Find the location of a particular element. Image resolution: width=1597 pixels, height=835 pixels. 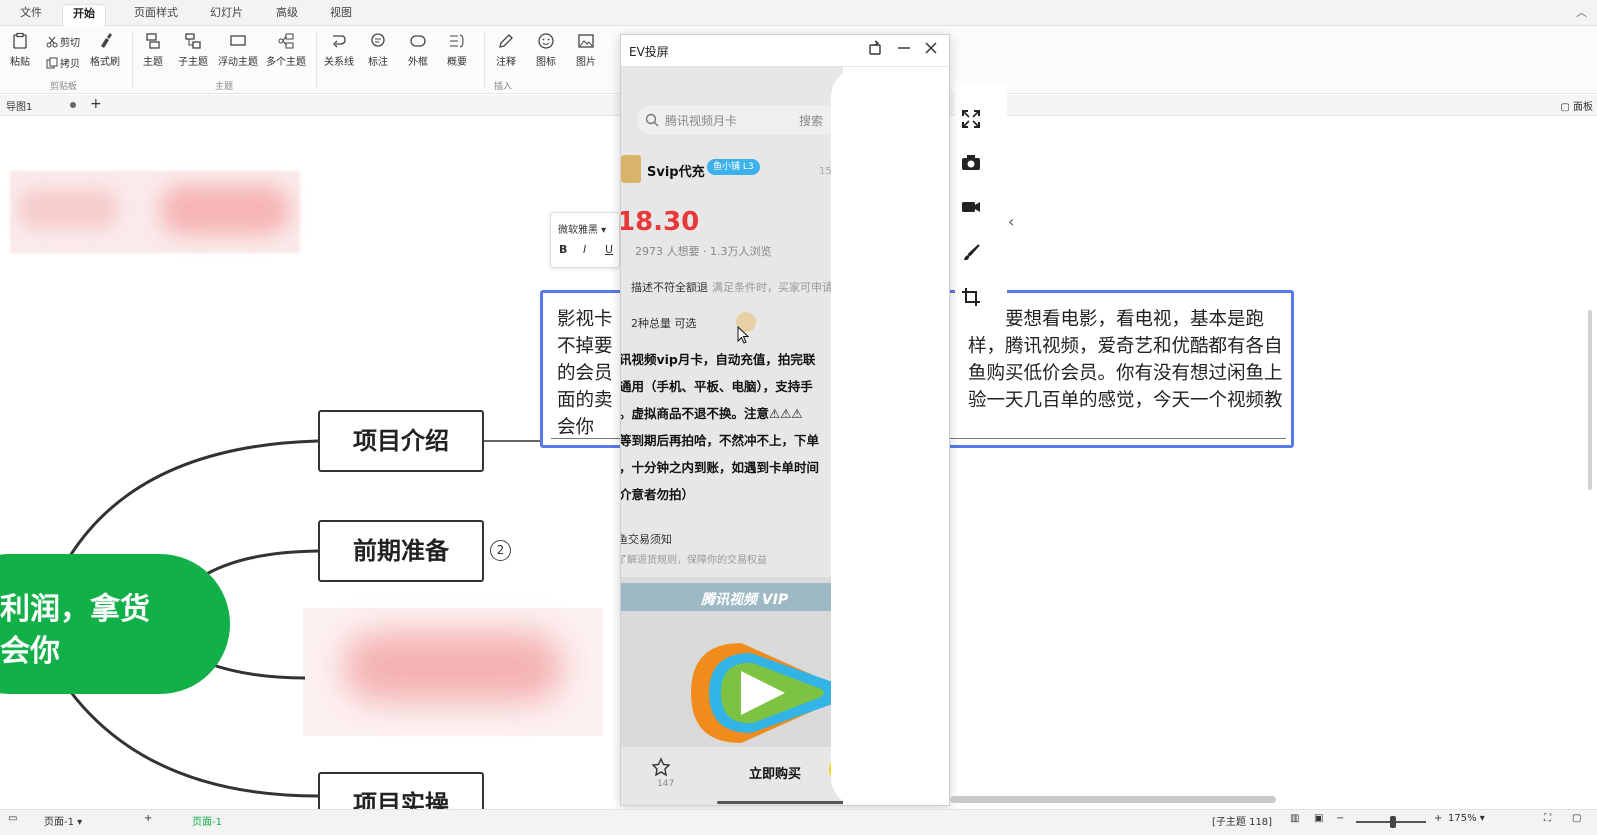

icon-button: 图标 is located at coordinates (546, 50).